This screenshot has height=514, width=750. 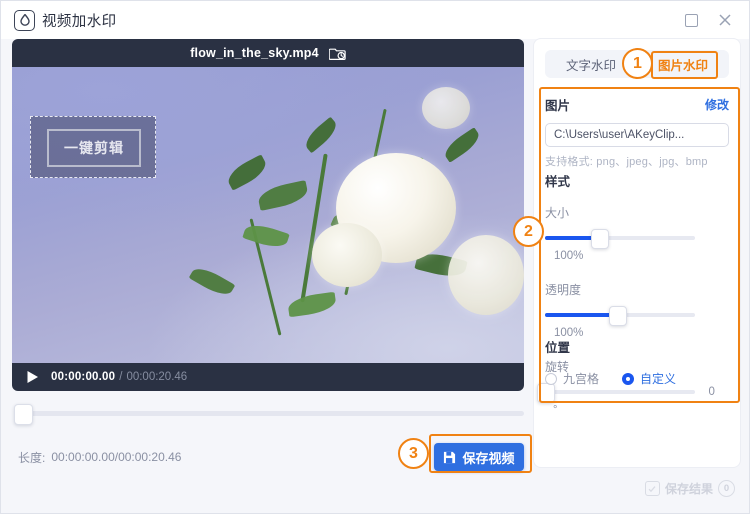 I want to click on maximize-icon, so click(x=691, y=20).